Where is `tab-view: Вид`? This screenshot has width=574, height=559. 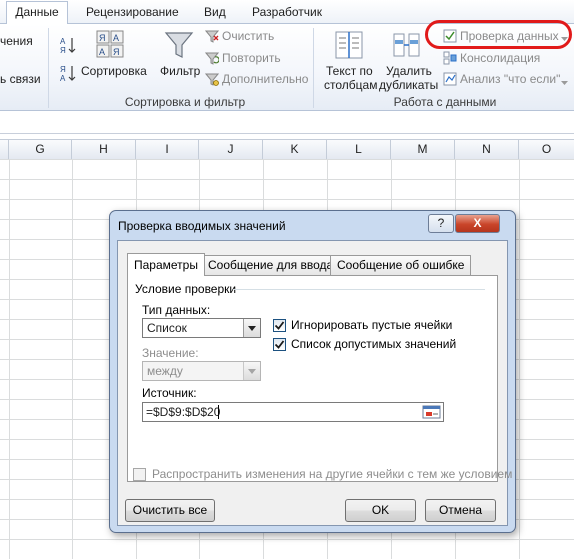 tab-view: Вид is located at coordinates (215, 13).